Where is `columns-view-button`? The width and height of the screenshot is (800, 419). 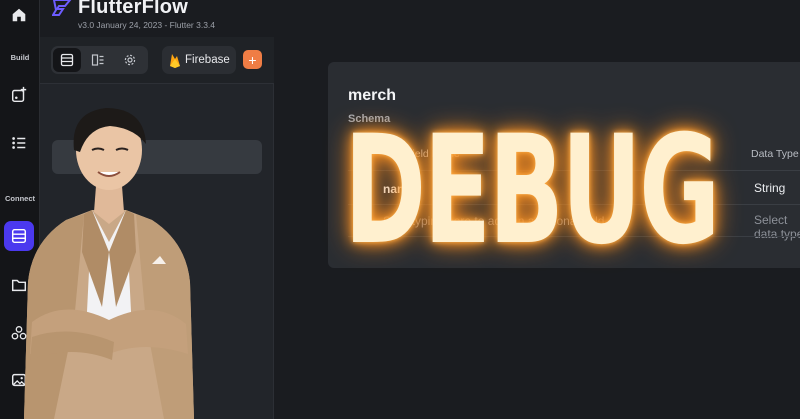 columns-view-button is located at coordinates (98, 60).